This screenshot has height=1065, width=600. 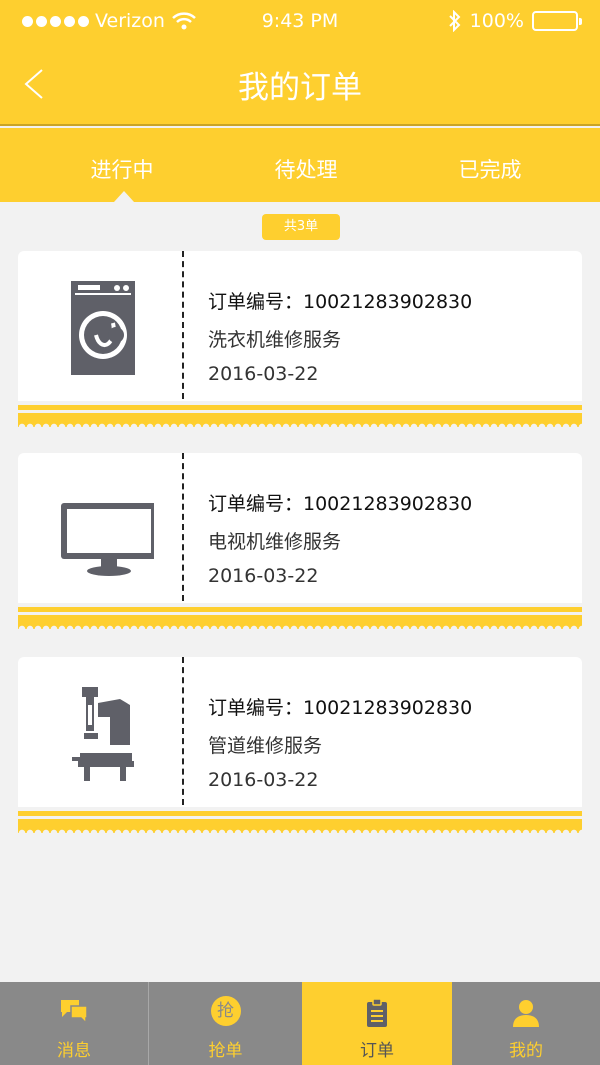 What do you see at coordinates (526, 1013) in the screenshot?
I see `user-icon` at bounding box center [526, 1013].